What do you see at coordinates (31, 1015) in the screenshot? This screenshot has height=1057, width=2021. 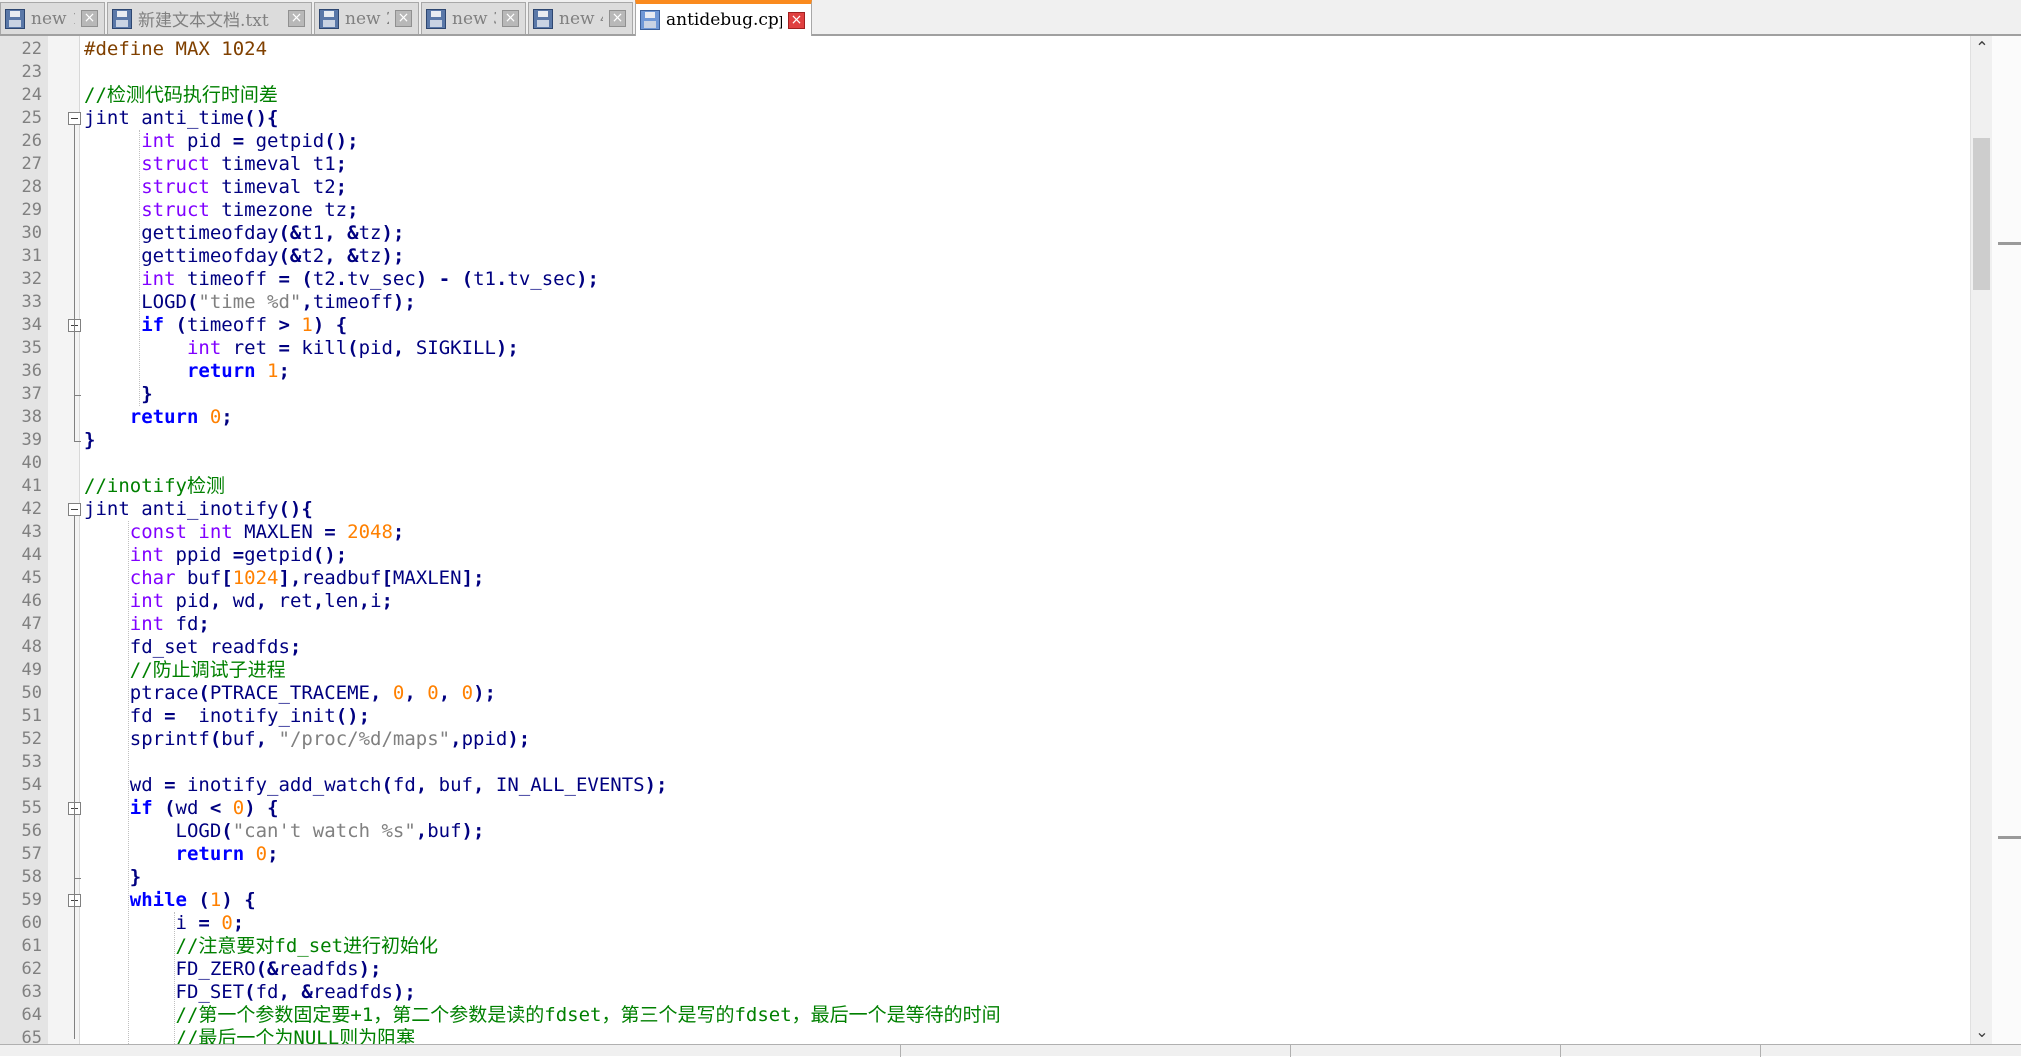 I see `line-number: 64` at bounding box center [31, 1015].